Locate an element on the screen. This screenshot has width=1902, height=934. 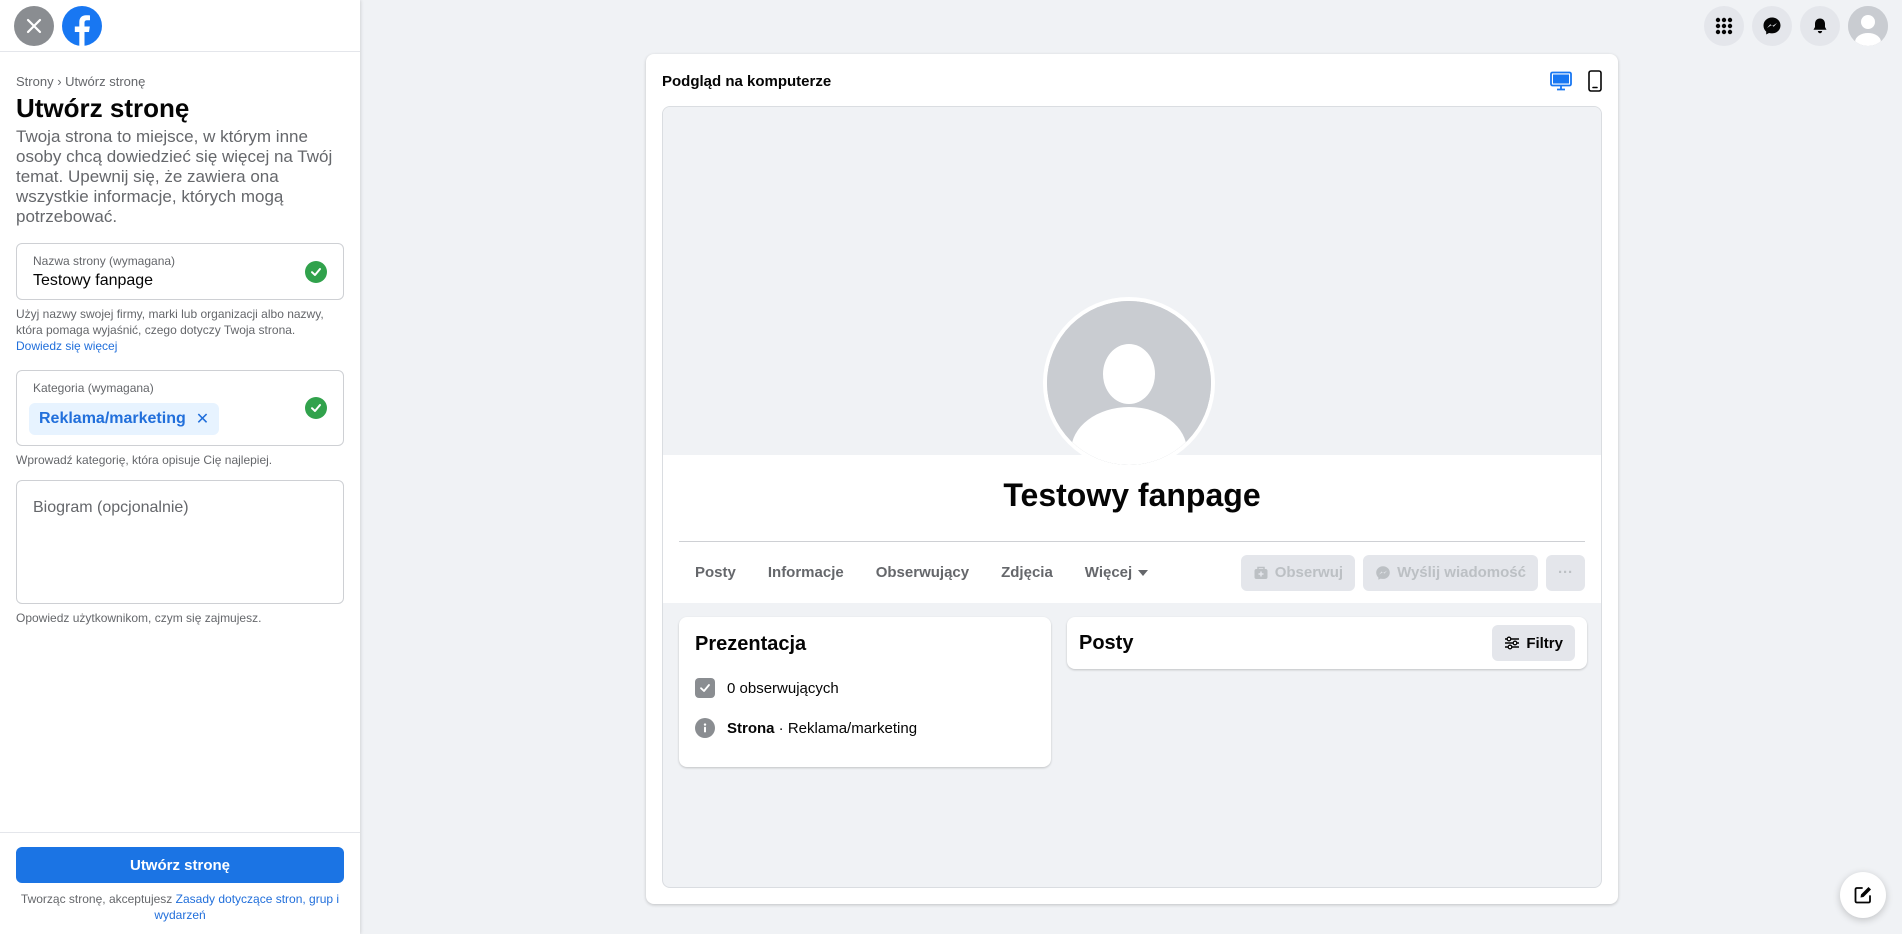
page-name-input: Testowy fanpage is located at coordinates (180, 281).